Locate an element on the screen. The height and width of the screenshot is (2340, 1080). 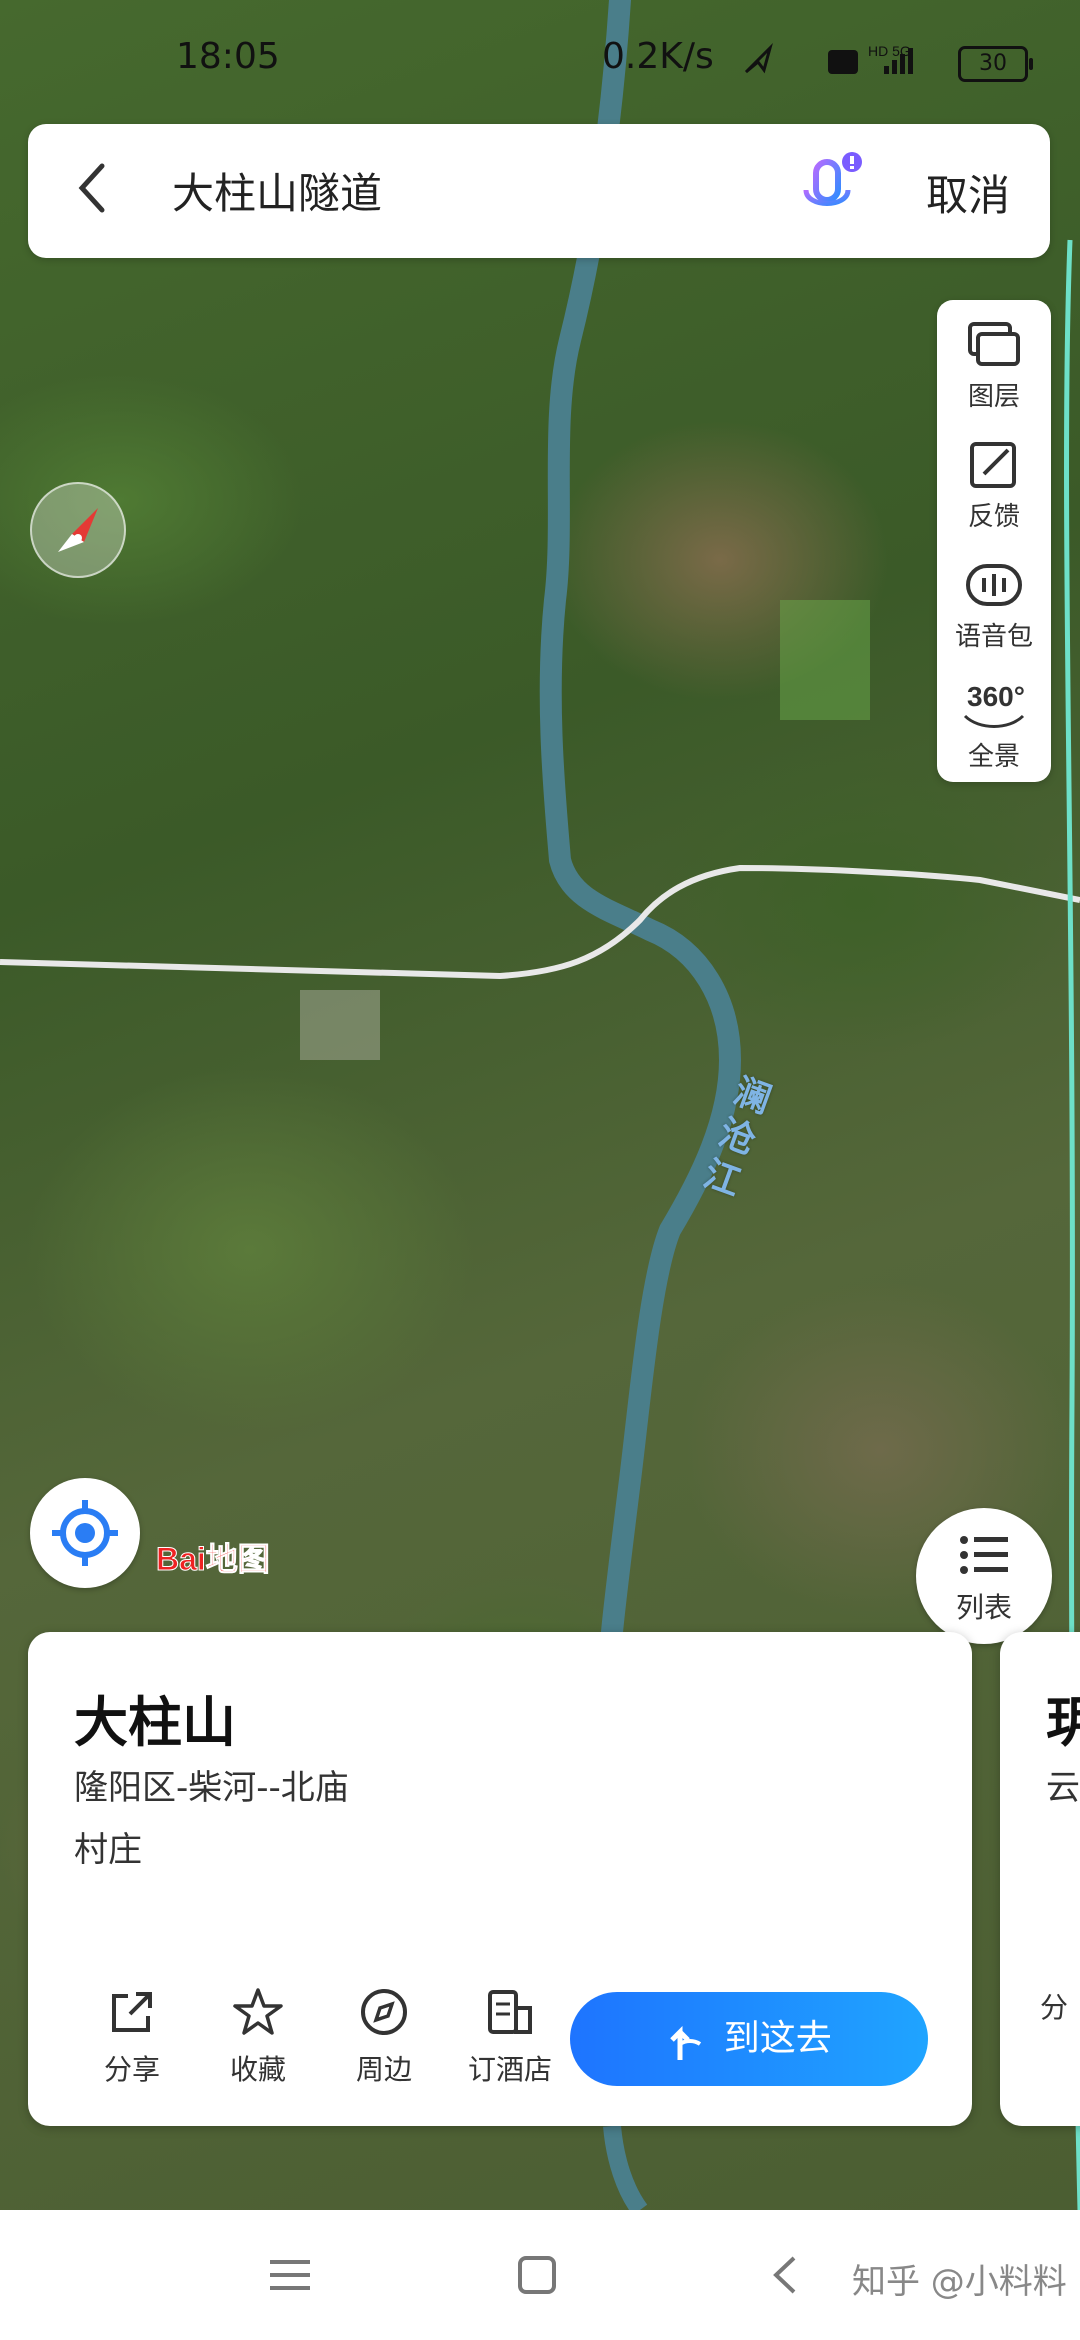
menu-icon is located at coordinates (290, 2275).